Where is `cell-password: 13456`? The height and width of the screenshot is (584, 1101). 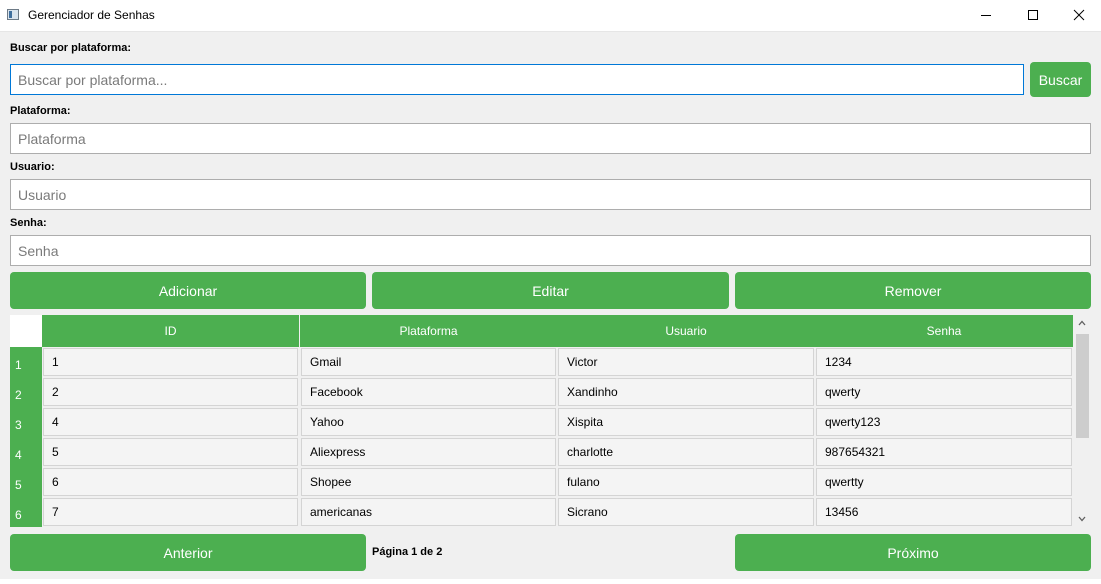
cell-password: 13456 is located at coordinates (944, 512).